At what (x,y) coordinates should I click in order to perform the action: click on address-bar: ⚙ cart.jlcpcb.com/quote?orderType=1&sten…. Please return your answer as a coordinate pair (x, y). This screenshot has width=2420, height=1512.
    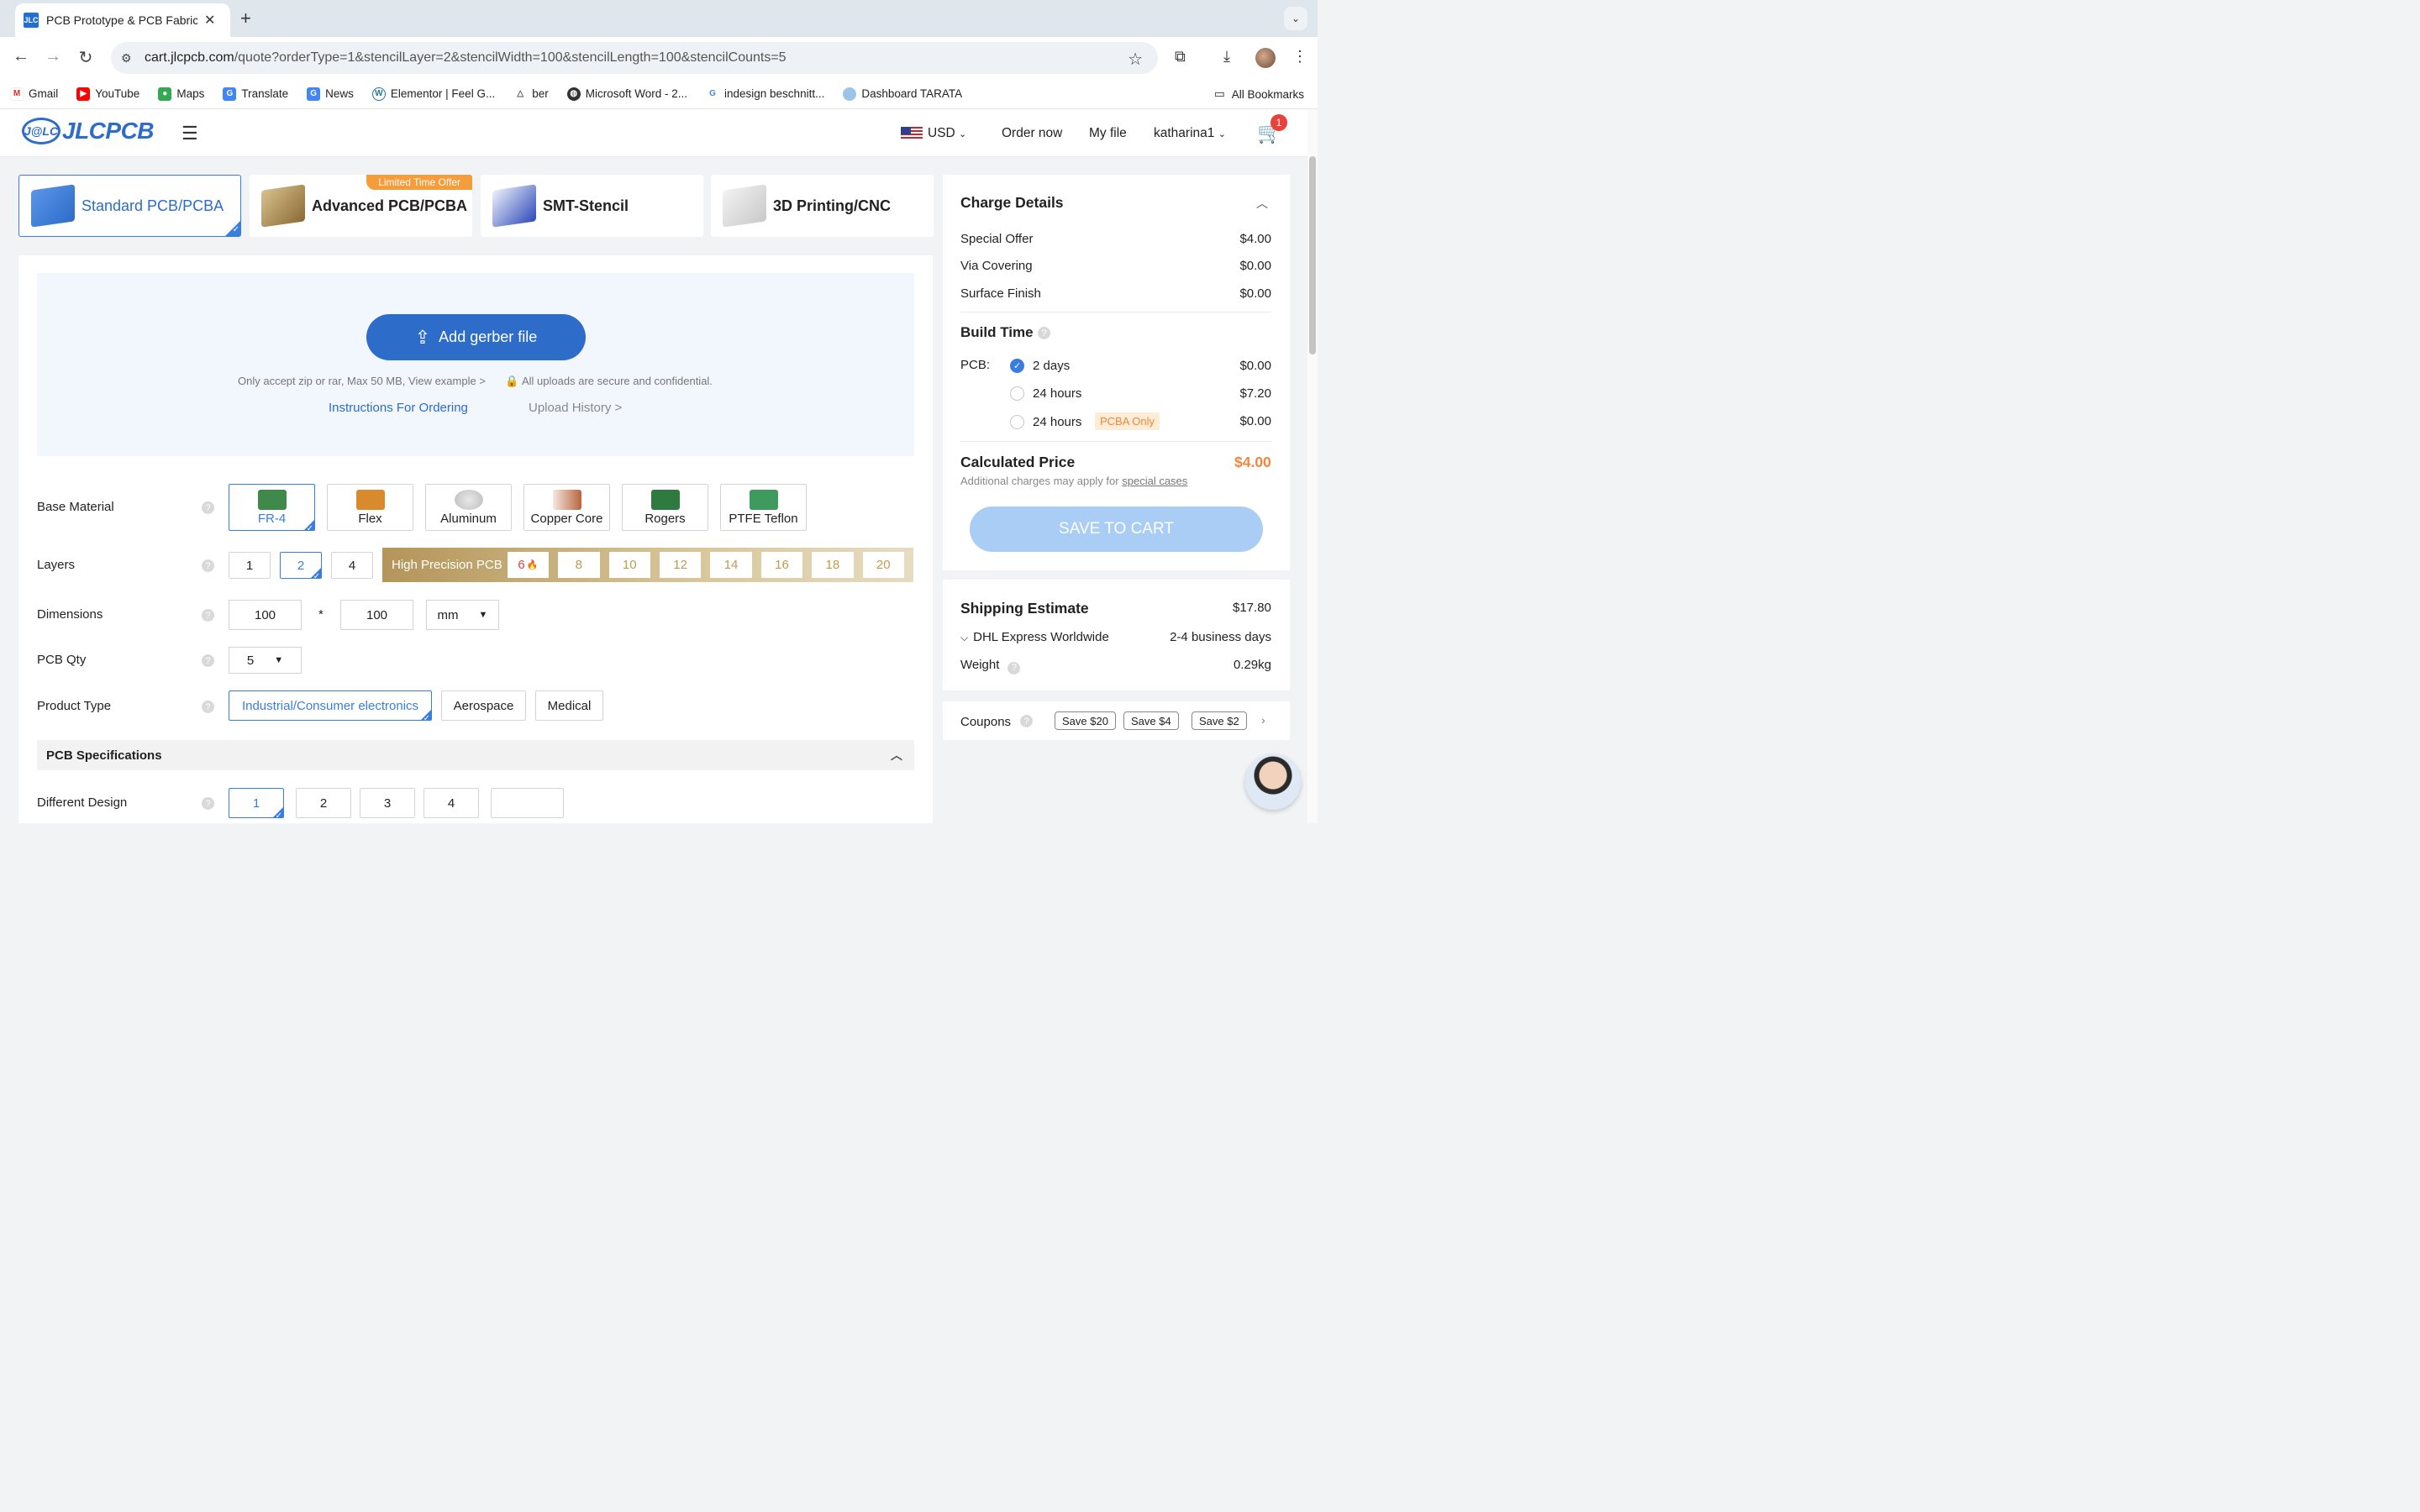
    Looking at the image, I should click on (634, 58).